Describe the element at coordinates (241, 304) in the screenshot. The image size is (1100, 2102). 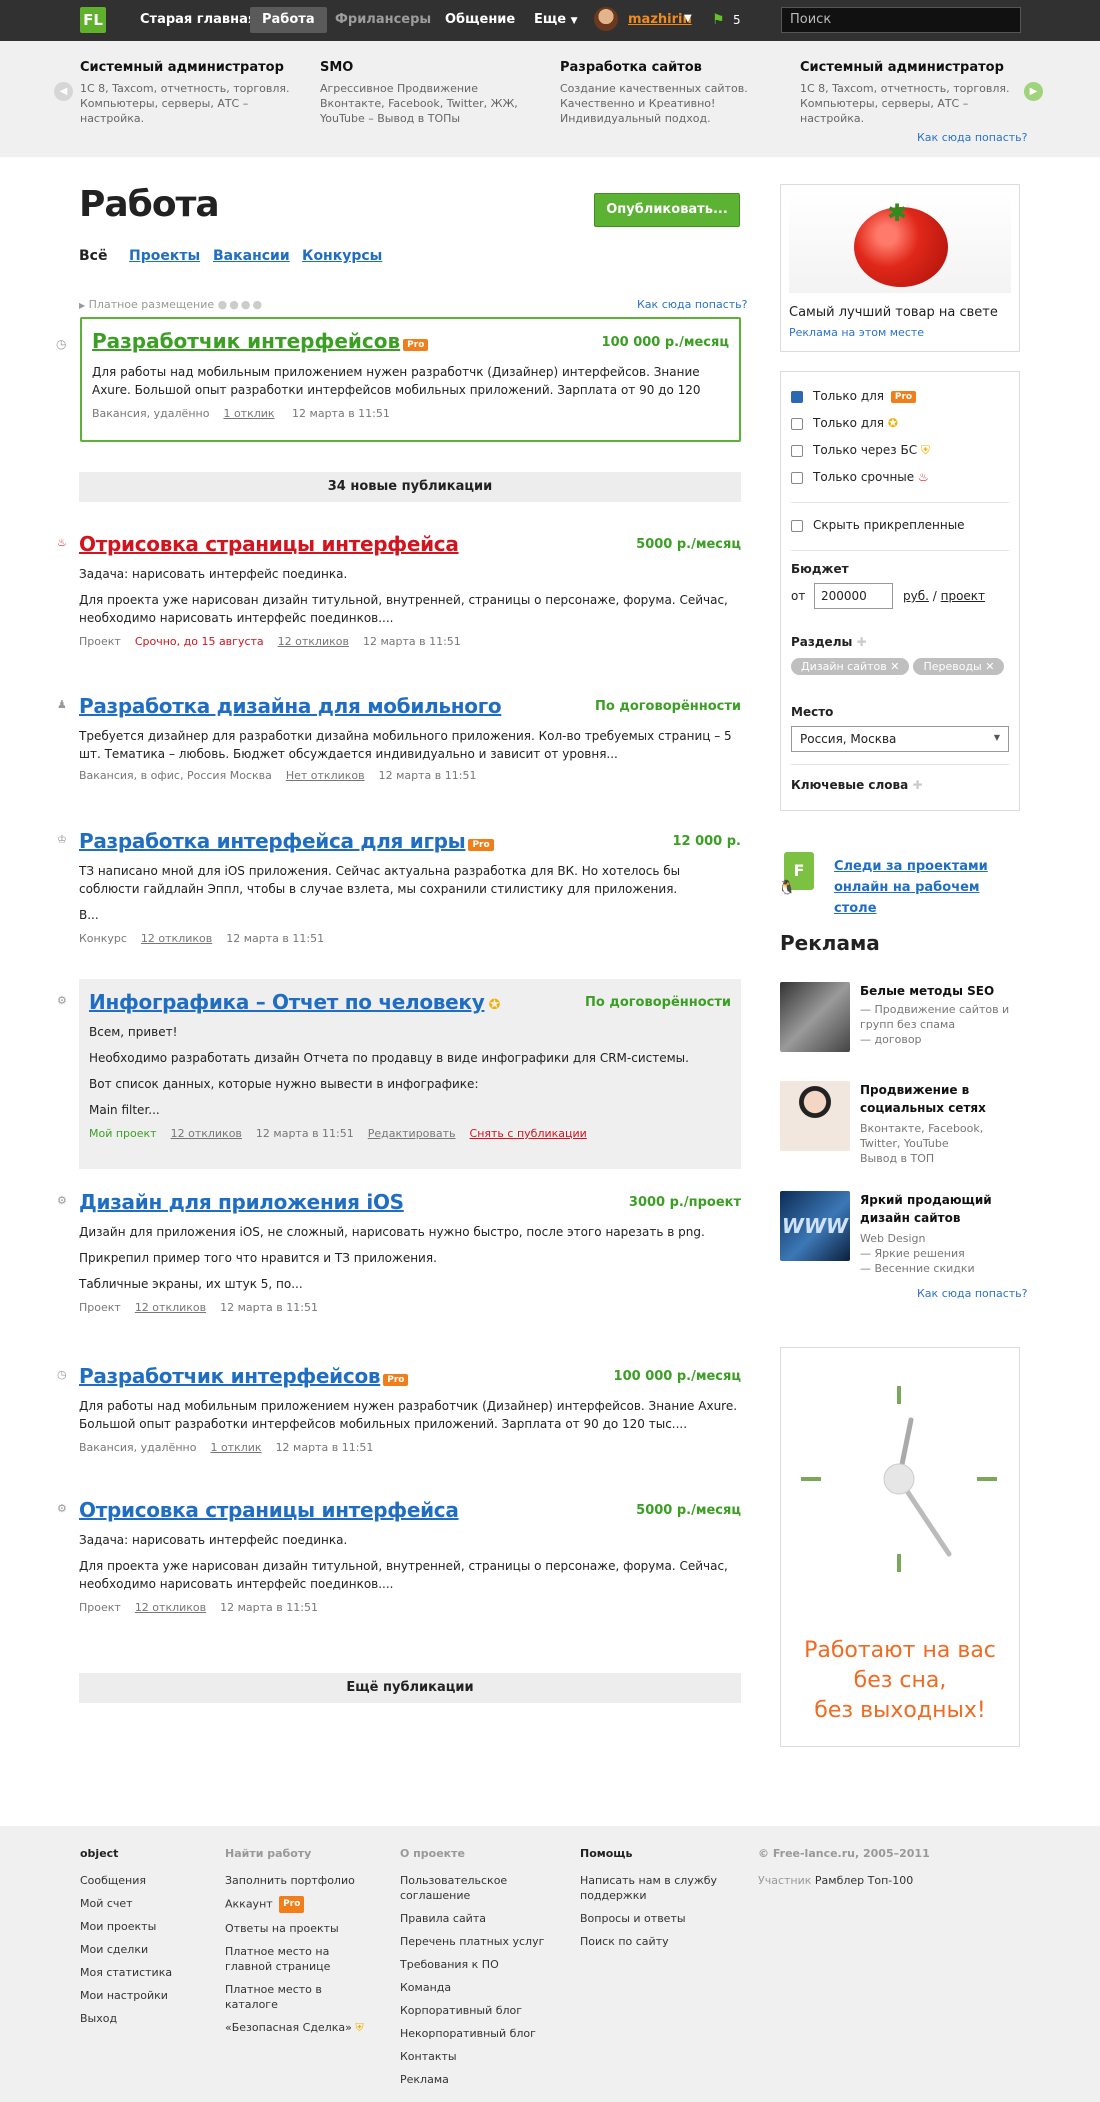
I see `pager-dots: ●●●●` at that location.